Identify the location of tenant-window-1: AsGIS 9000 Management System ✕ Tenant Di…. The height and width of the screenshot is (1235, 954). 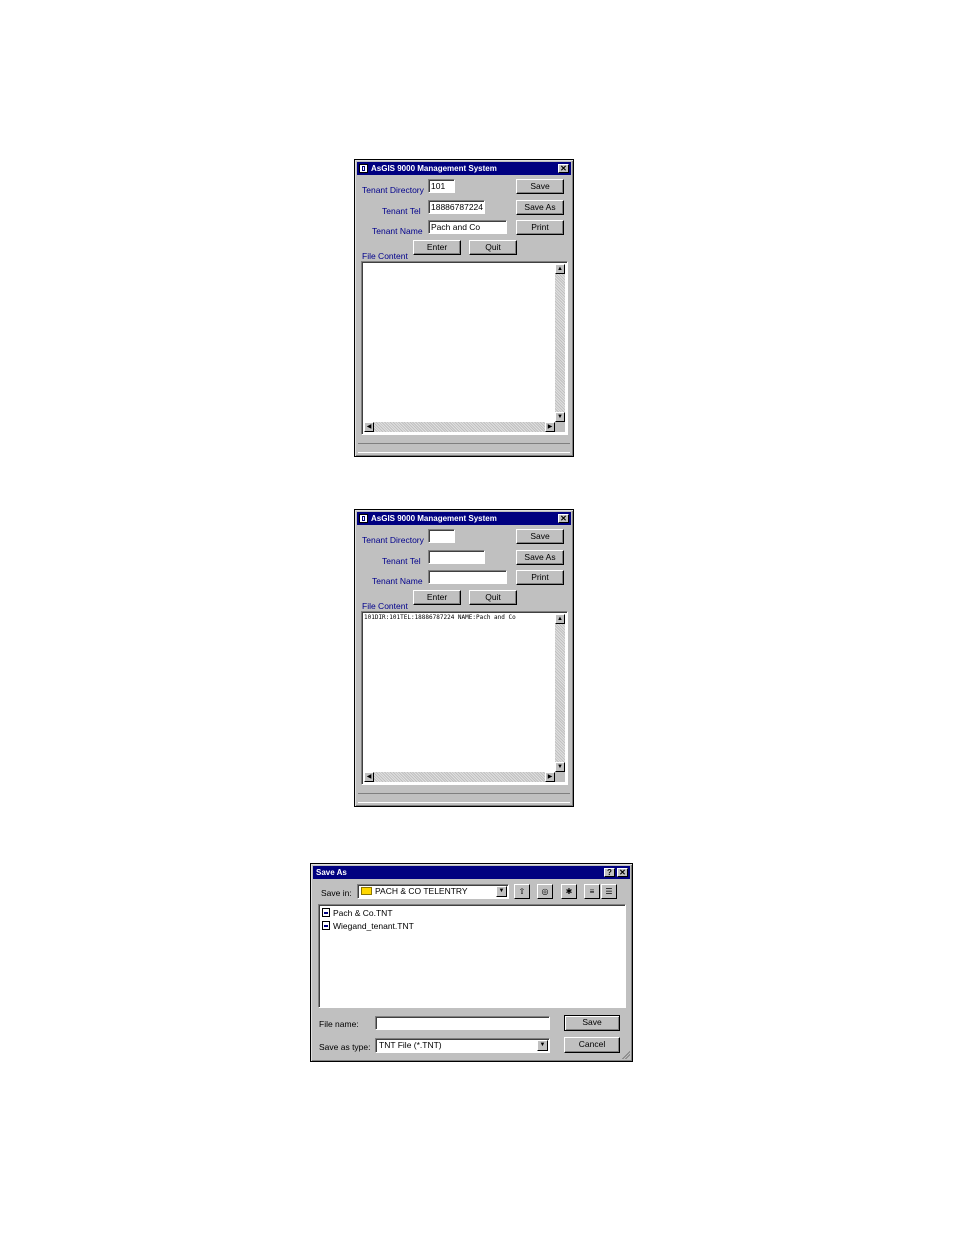
(464, 308).